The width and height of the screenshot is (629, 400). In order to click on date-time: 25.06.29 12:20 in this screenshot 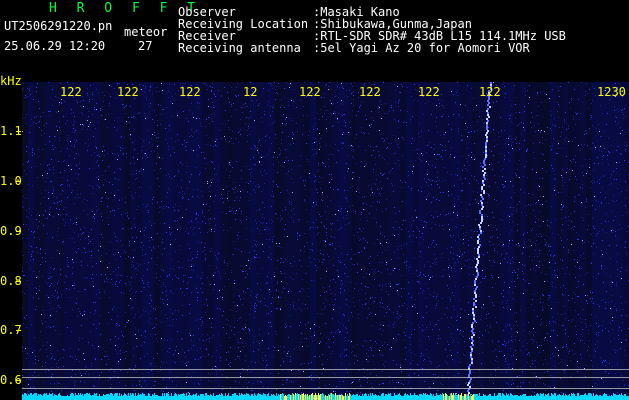, I will do `click(55, 46)`.